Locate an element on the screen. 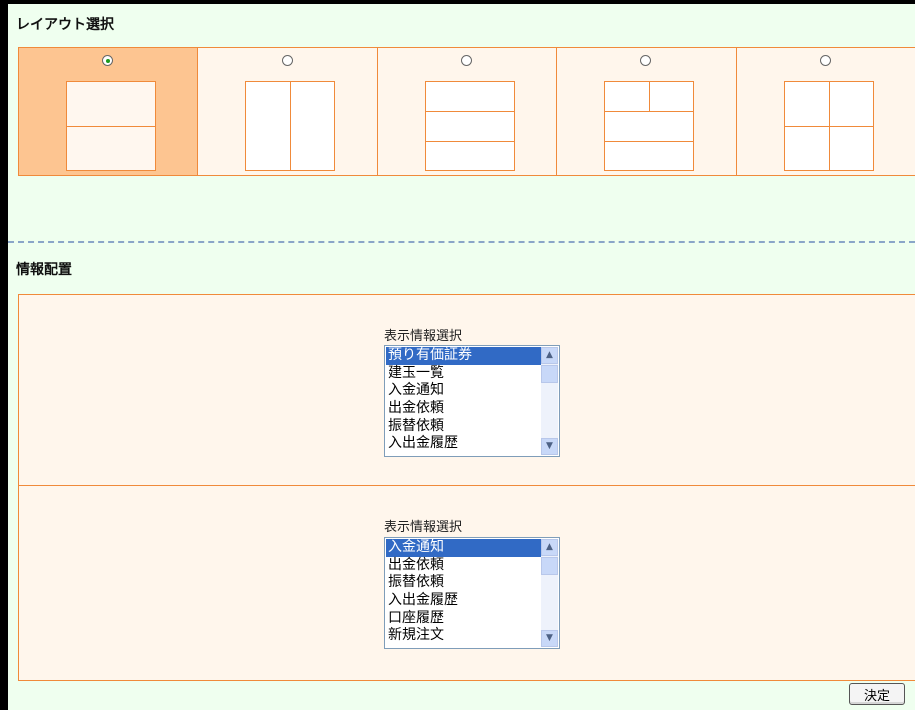  layout-option-four-grid is located at coordinates (825, 111).